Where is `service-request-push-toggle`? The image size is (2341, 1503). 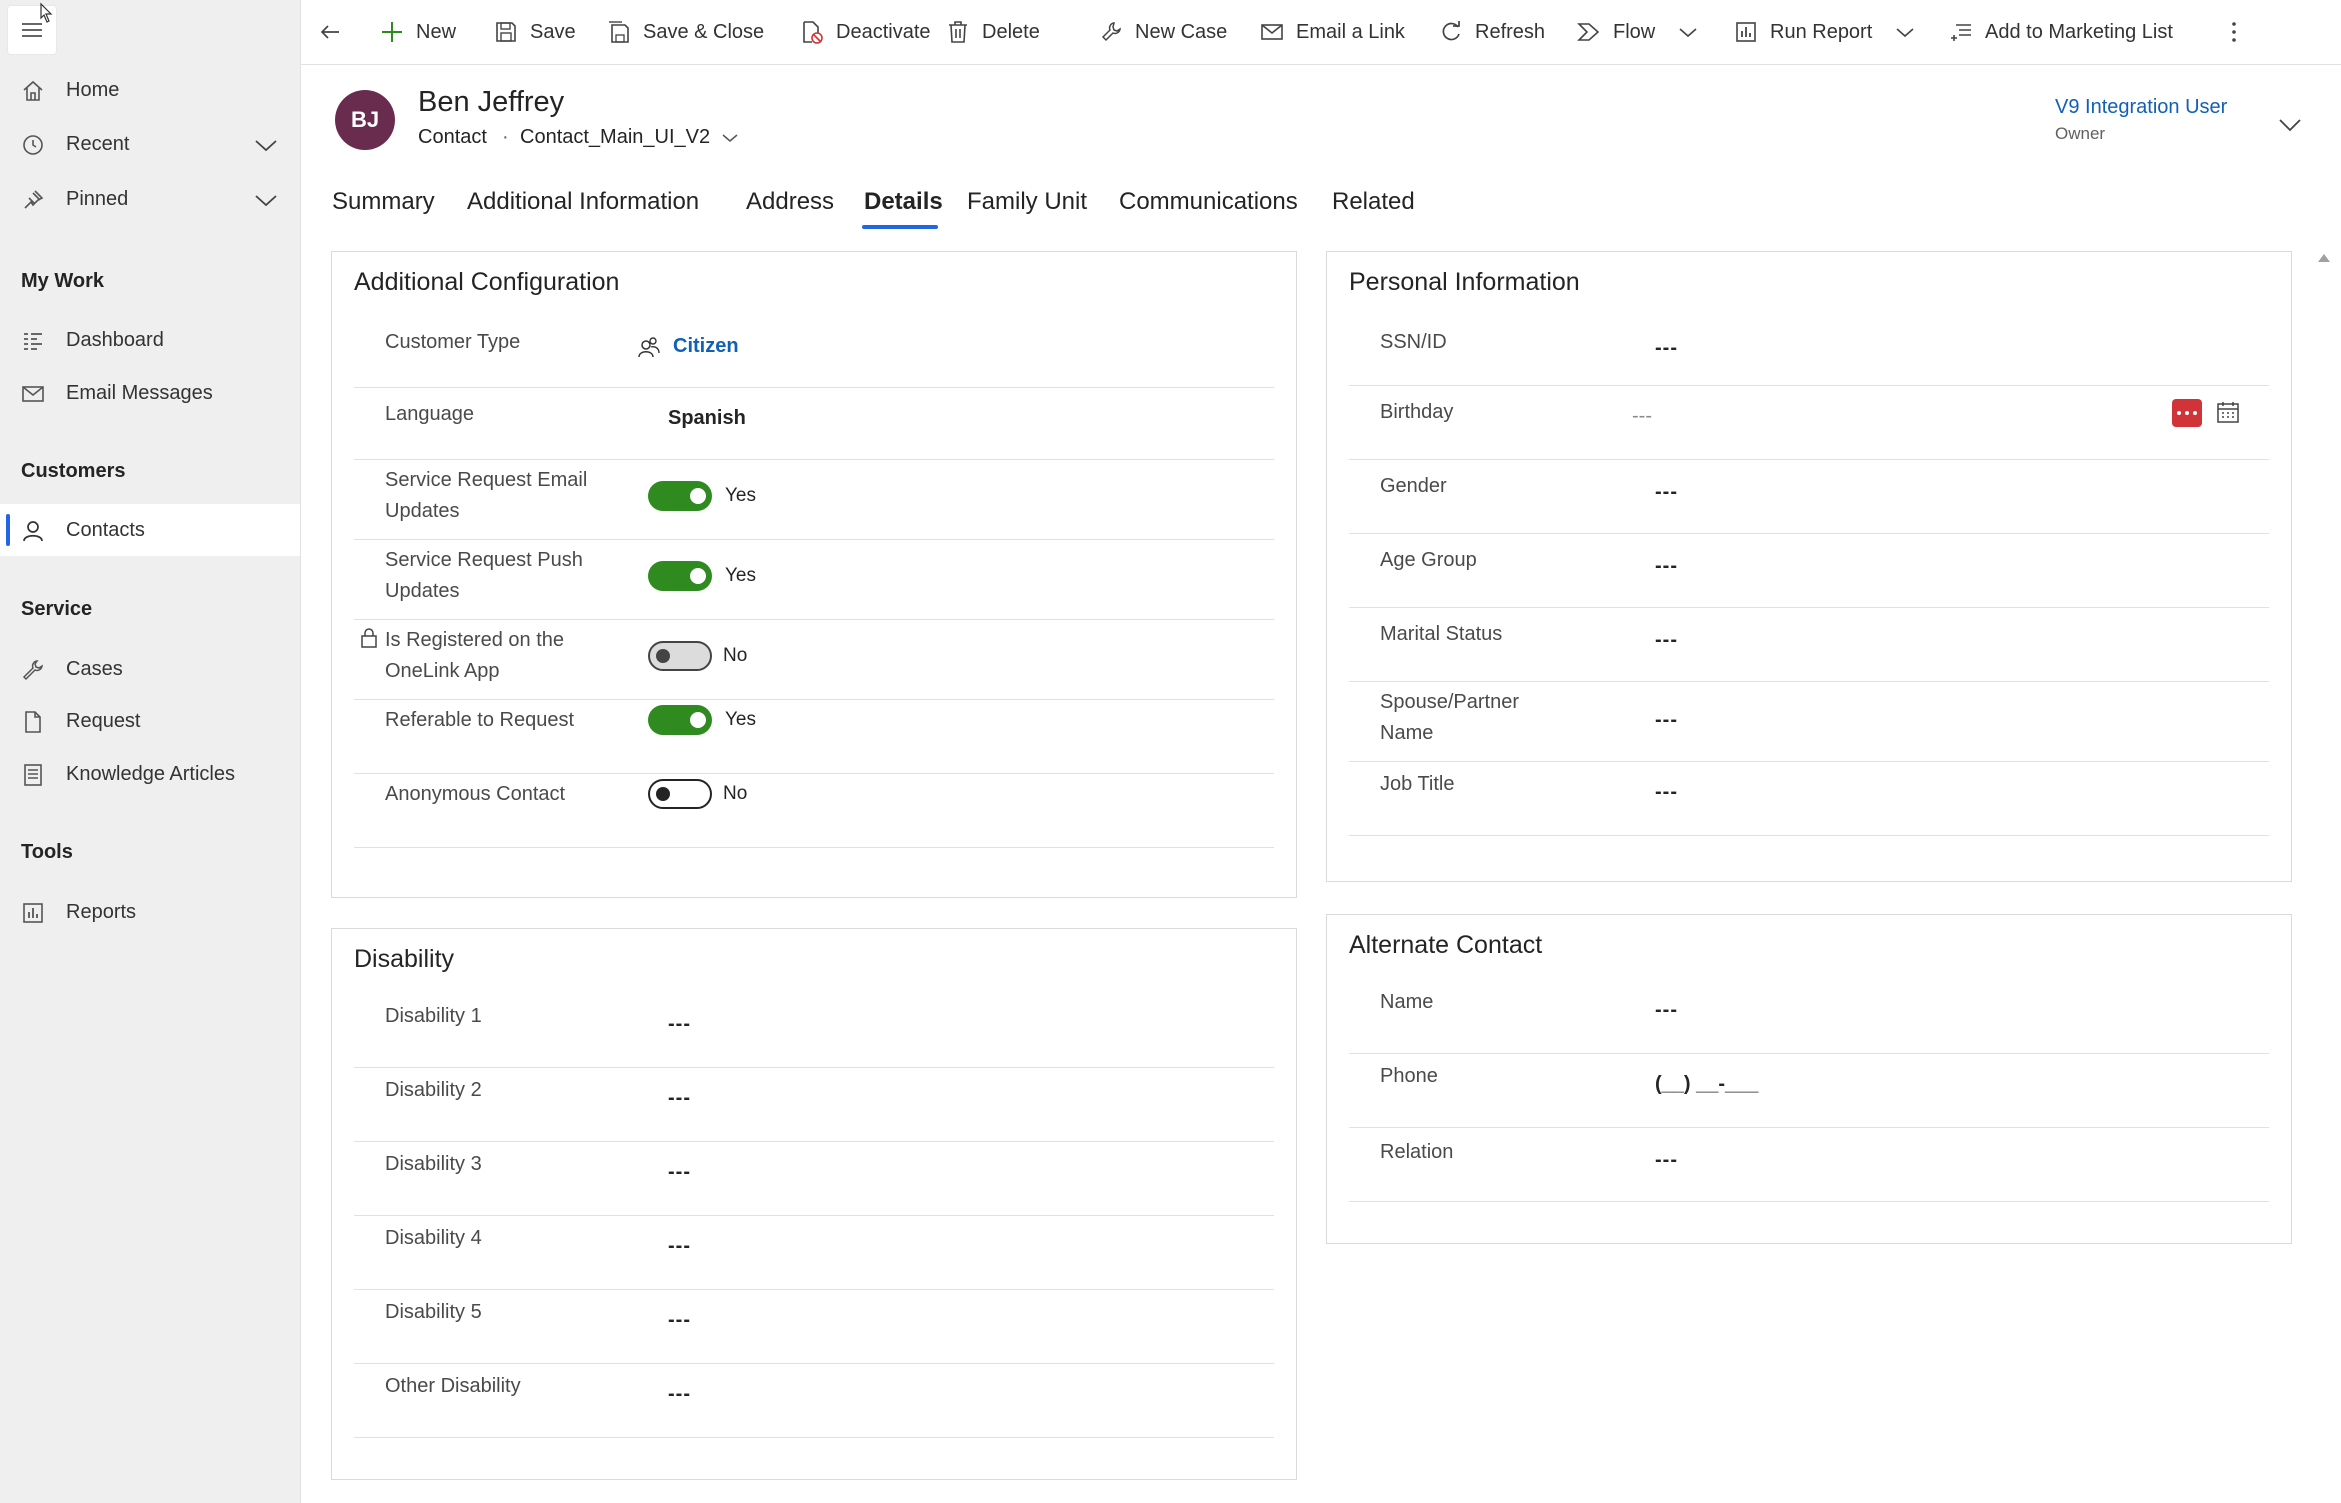 service-request-push-toggle is located at coordinates (680, 576).